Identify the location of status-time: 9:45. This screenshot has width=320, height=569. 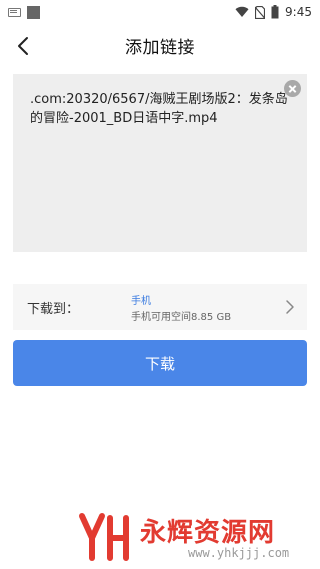
(298, 12).